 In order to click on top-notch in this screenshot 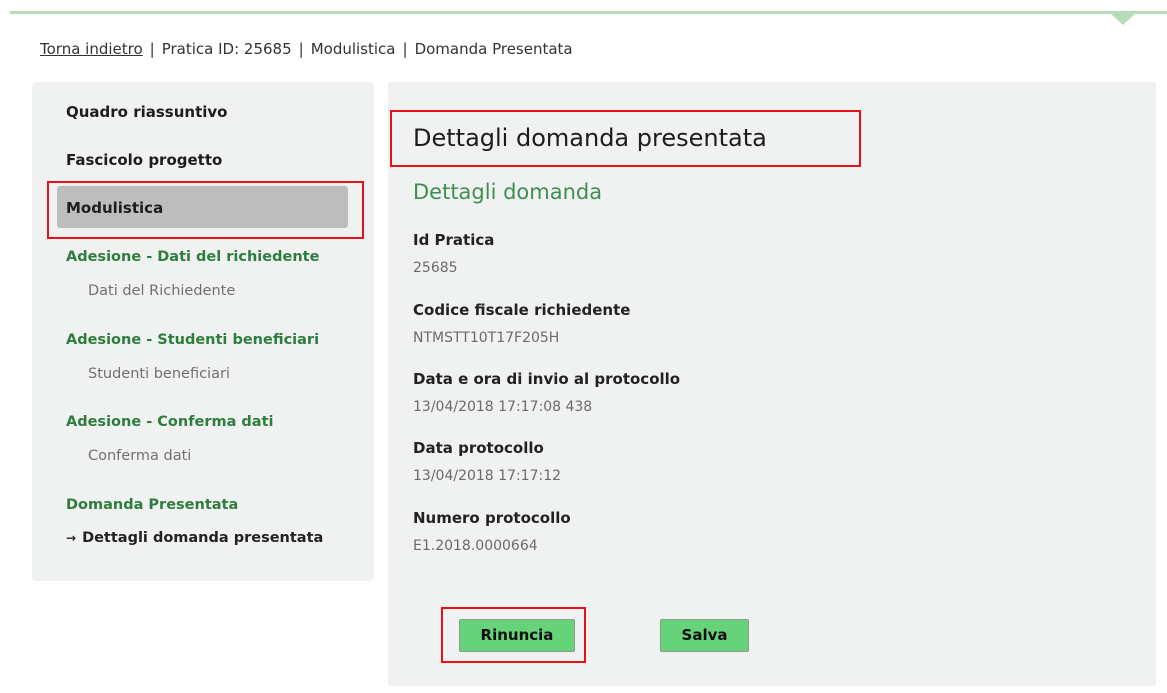, I will do `click(1123, 19)`.